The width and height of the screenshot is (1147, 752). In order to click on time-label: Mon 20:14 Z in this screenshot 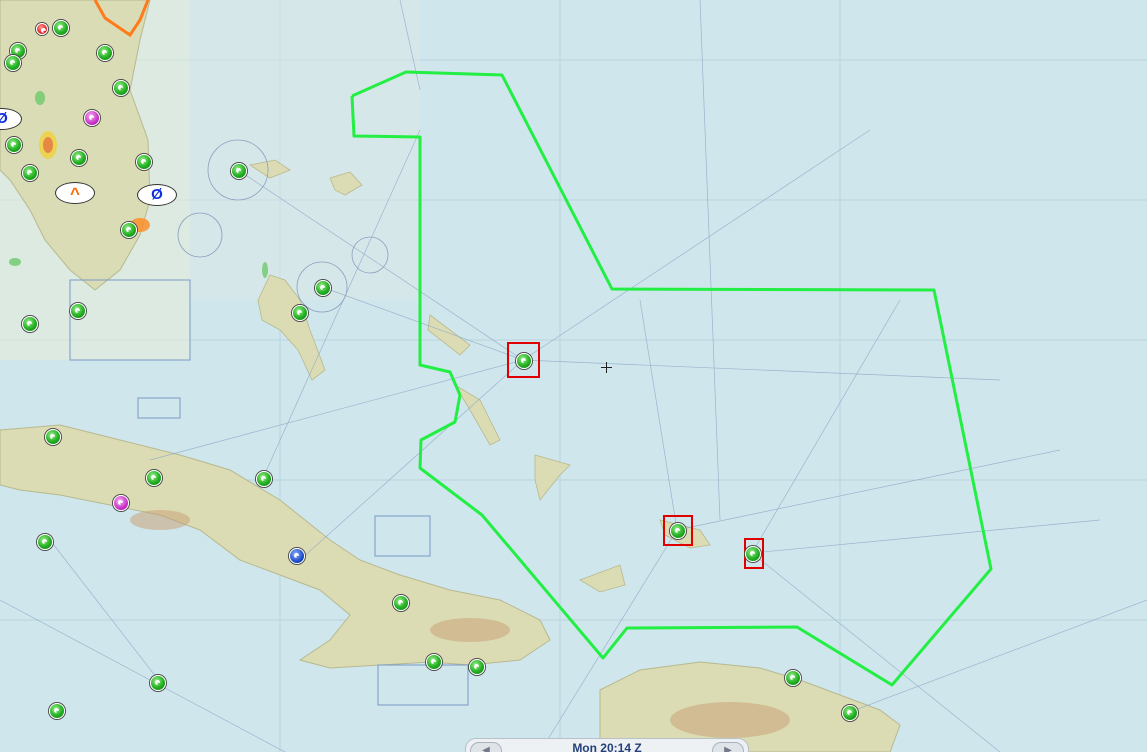, I will do `click(607, 746)`.